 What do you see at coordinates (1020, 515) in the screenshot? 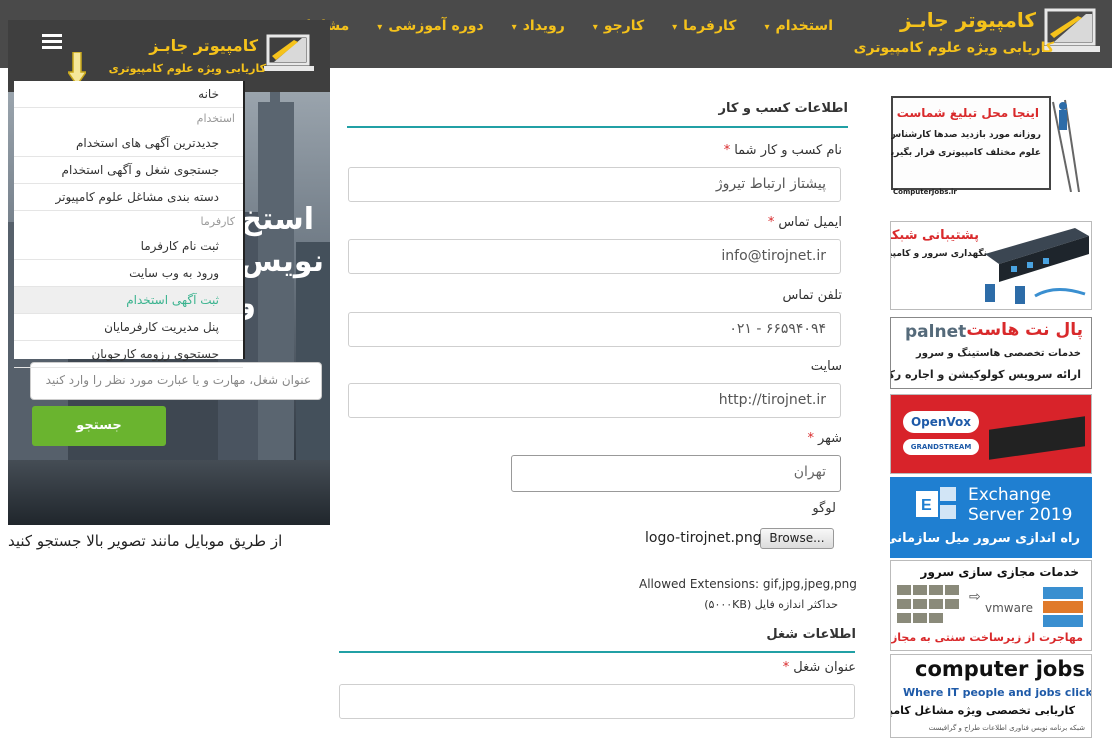
I see `ad-title: Server 2019` at bounding box center [1020, 515].